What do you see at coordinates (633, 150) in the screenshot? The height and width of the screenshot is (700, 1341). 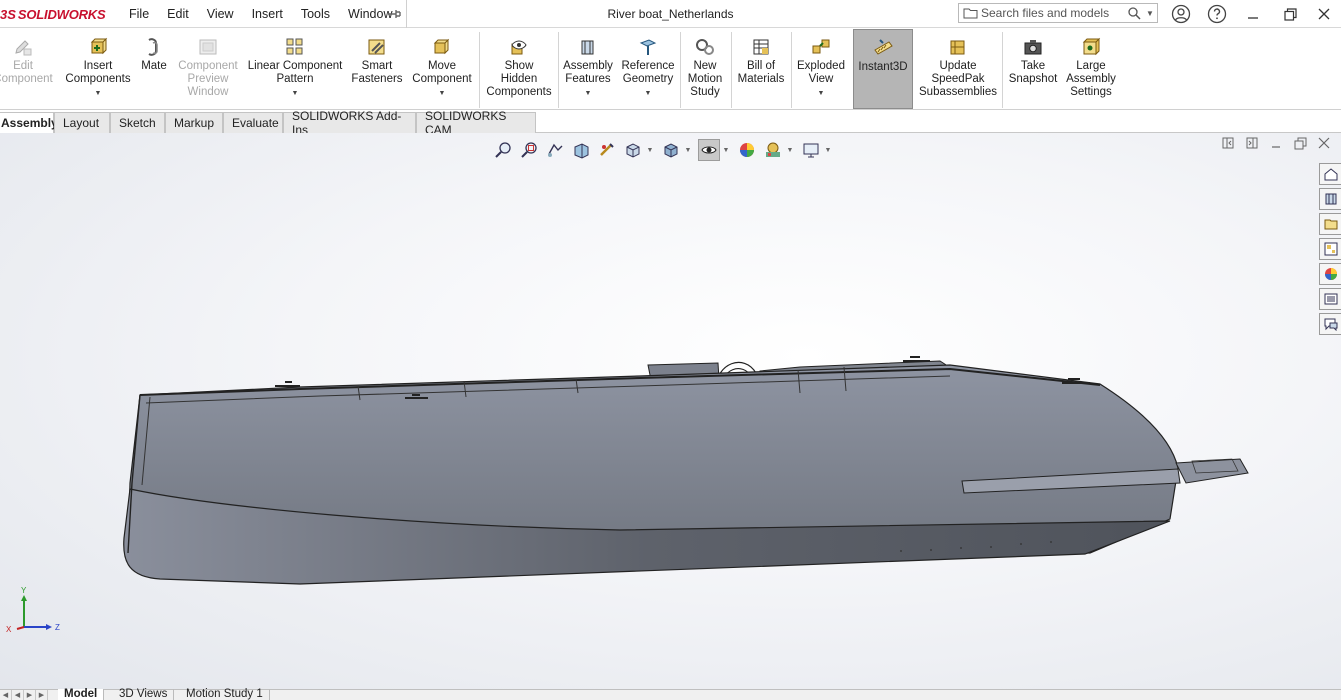 I see `view-orientation-icon` at bounding box center [633, 150].